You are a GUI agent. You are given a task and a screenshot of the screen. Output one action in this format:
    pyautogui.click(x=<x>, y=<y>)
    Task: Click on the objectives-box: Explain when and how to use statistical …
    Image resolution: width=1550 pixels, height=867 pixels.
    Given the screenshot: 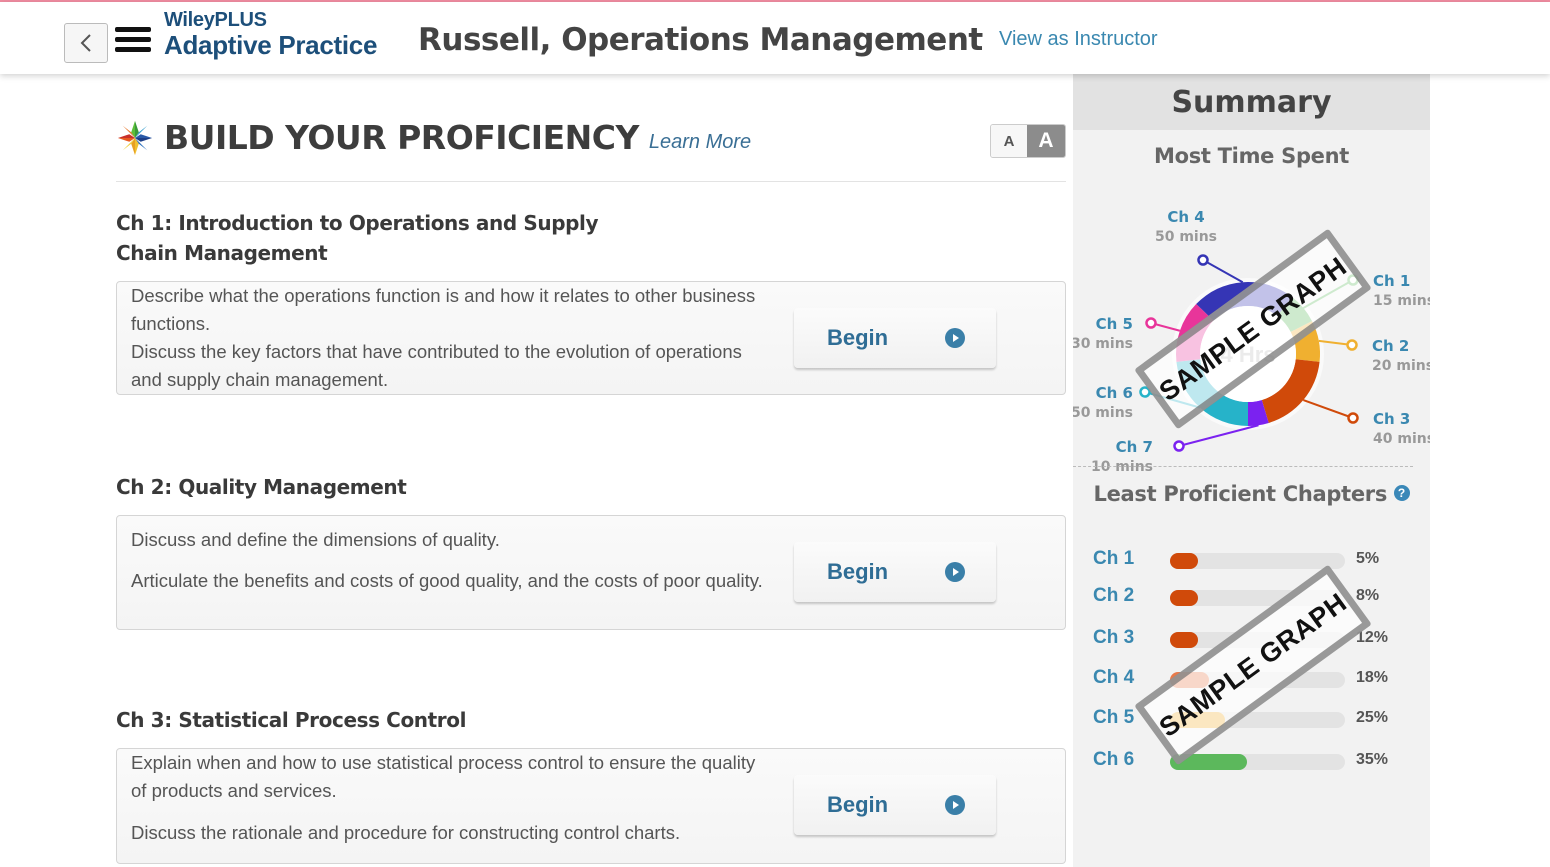 What is the action you would take?
    pyautogui.click(x=591, y=806)
    